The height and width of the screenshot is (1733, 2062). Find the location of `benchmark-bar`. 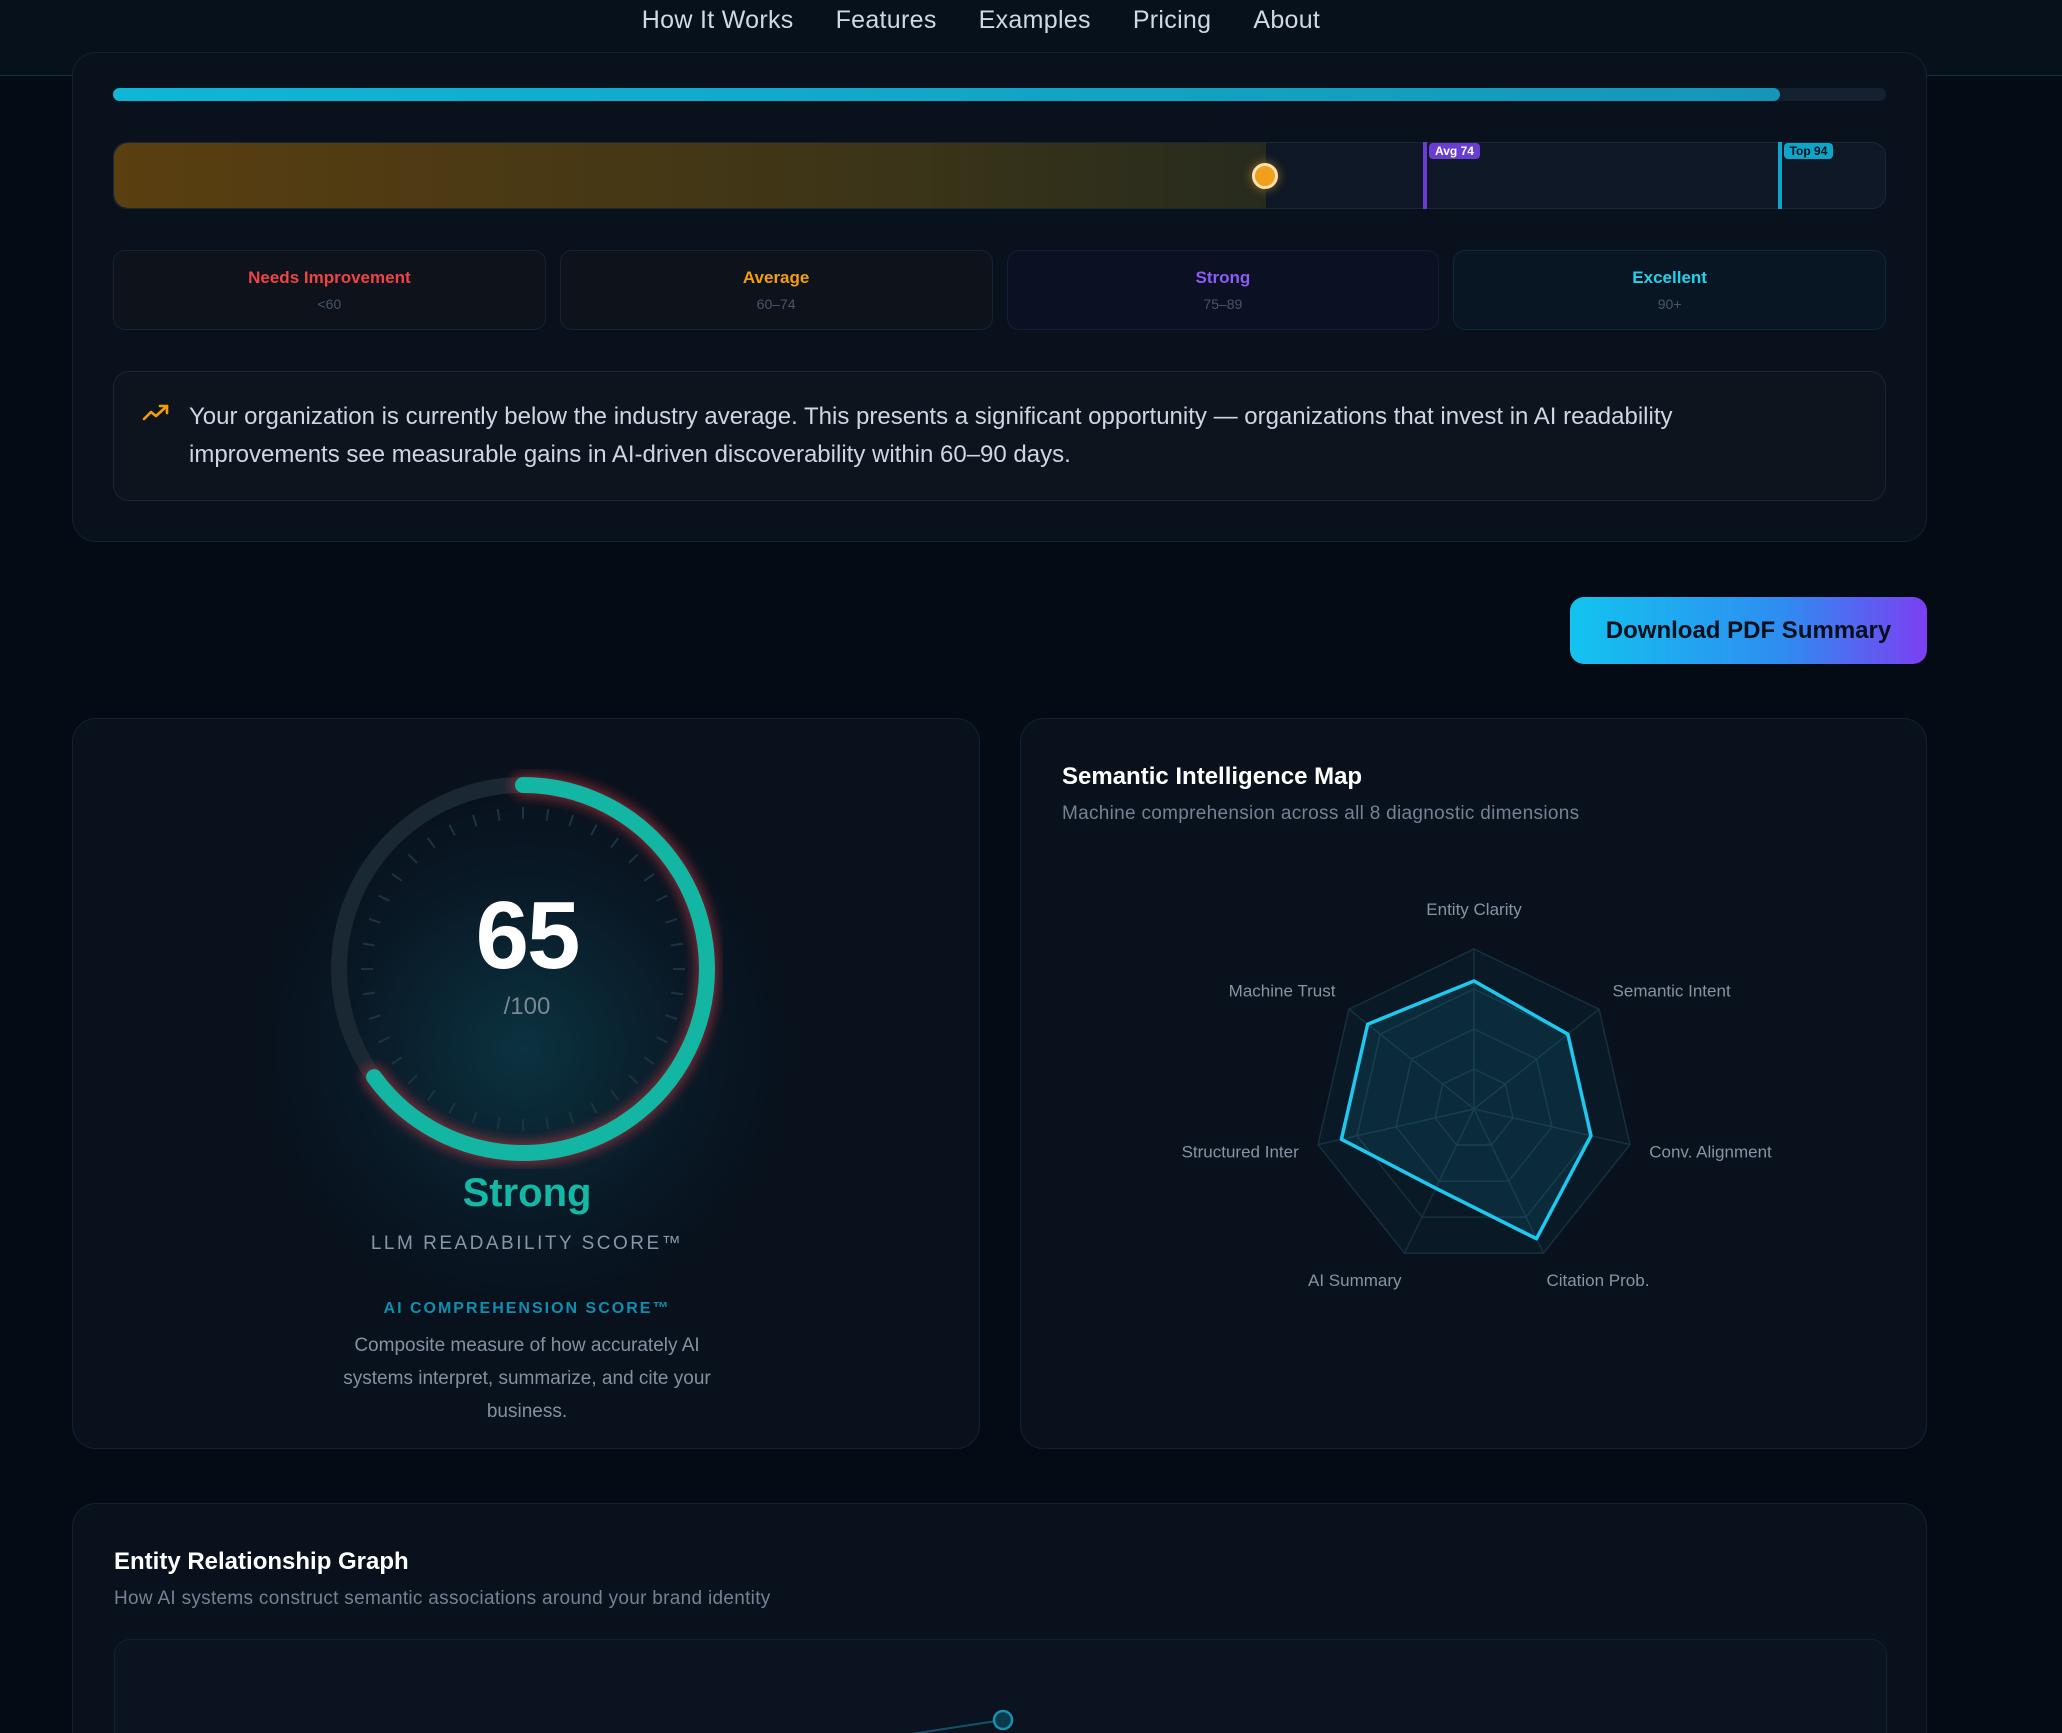

benchmark-bar is located at coordinates (999, 175).